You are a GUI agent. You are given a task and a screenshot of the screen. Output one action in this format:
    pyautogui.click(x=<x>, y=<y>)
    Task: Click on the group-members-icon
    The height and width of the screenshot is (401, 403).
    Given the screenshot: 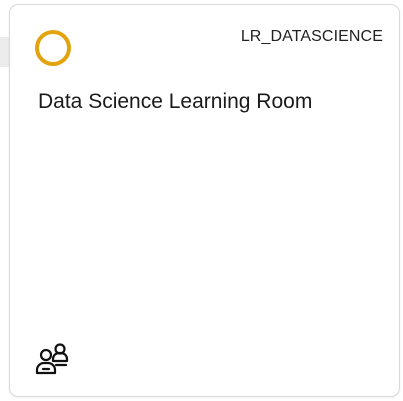 What is the action you would take?
    pyautogui.click(x=53, y=360)
    